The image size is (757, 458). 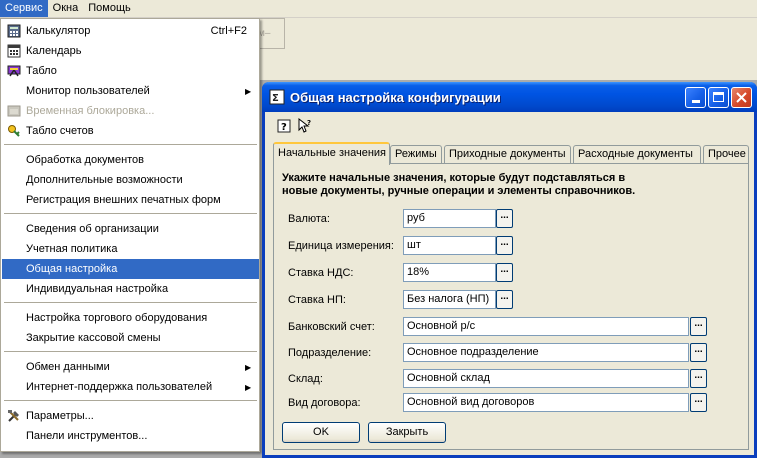 I want to click on scoreboard-icon, so click(x=14, y=71).